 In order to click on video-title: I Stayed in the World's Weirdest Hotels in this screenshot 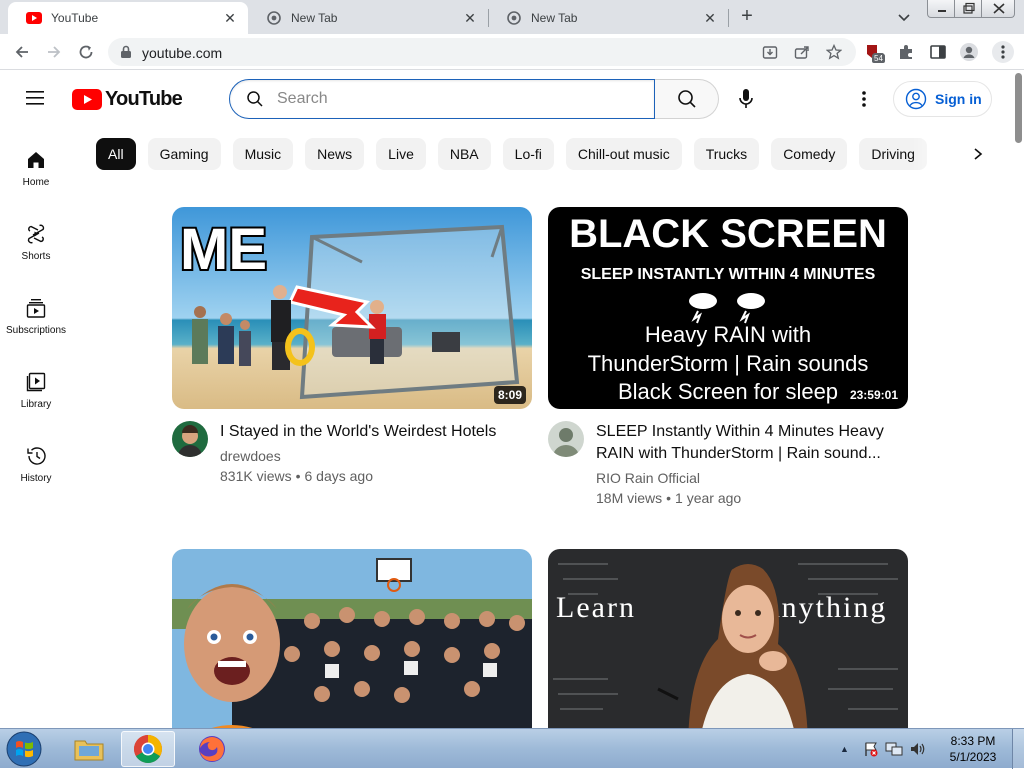, I will do `click(370, 432)`.